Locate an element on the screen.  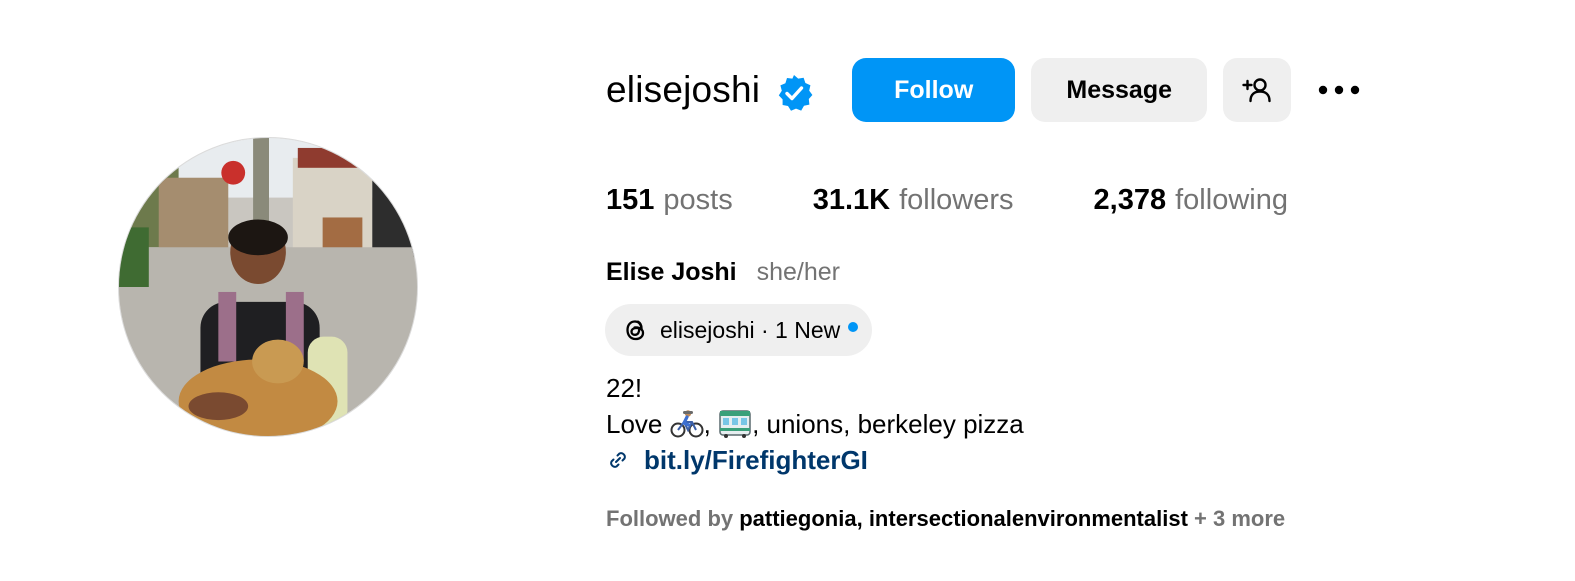
bio-link-text: bit.ly/FirefighterGI is located at coordinates (756, 460).